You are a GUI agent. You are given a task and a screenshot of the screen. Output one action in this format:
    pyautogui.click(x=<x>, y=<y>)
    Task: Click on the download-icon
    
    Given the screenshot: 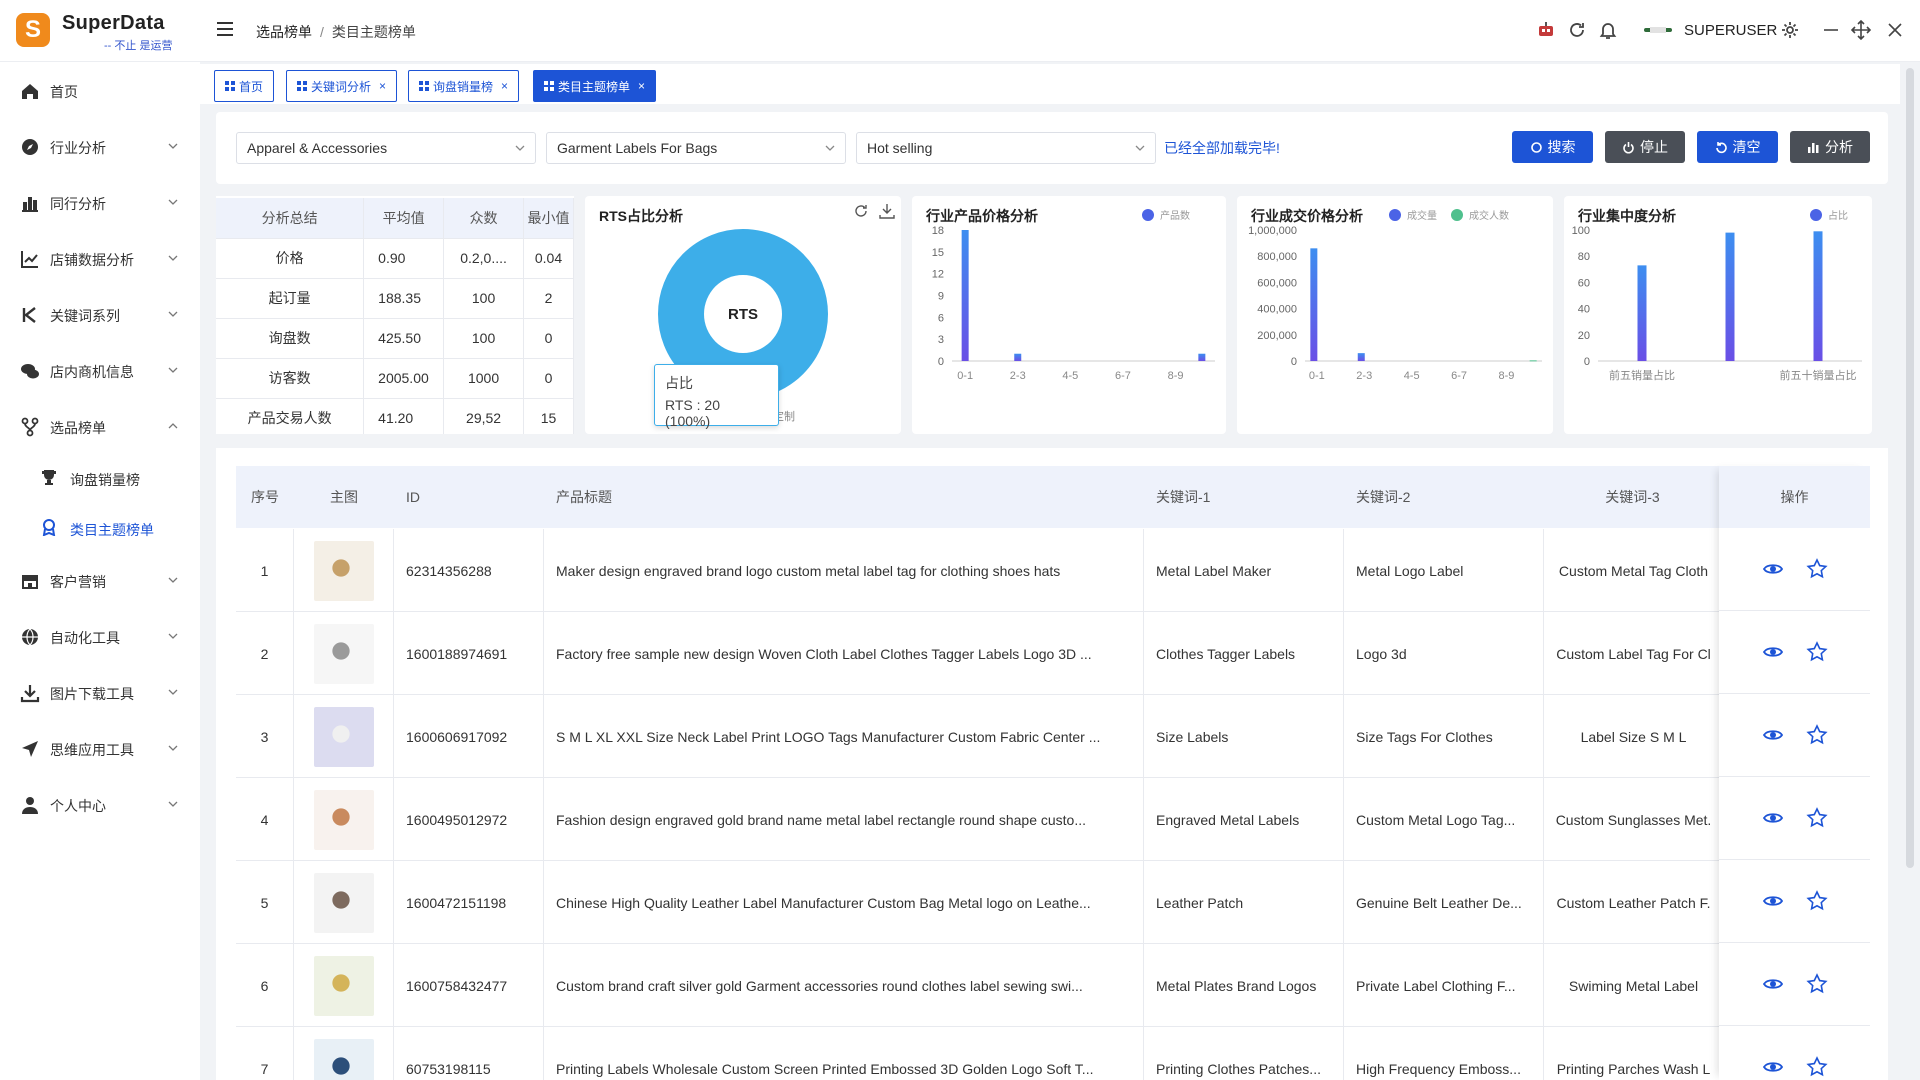 What is the action you would take?
    pyautogui.click(x=887, y=211)
    